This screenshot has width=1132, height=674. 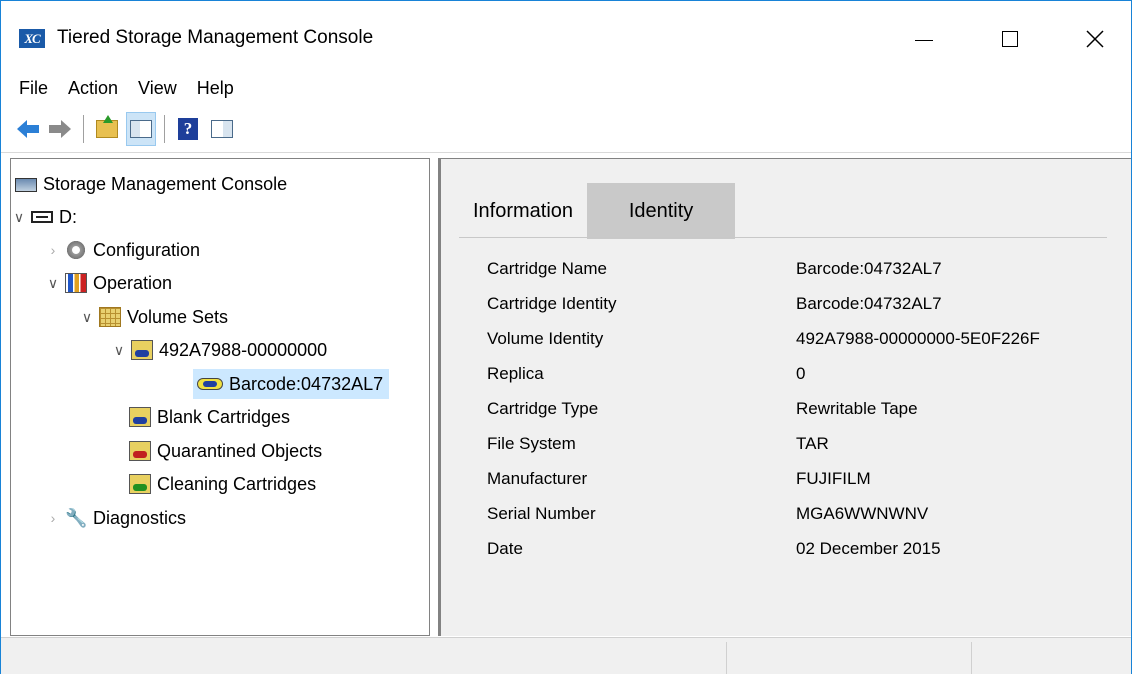 I want to click on property-label: Serial Number, so click(x=541, y=513).